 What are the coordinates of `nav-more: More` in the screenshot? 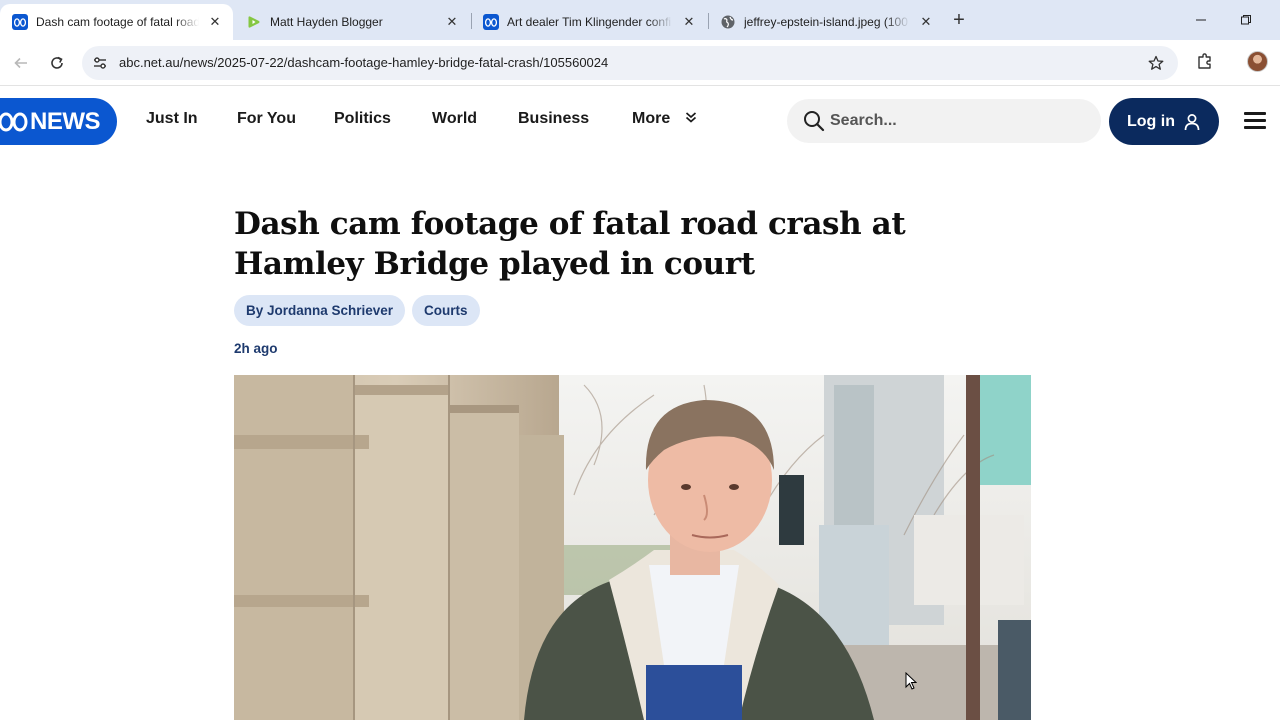 It's located at (664, 122).